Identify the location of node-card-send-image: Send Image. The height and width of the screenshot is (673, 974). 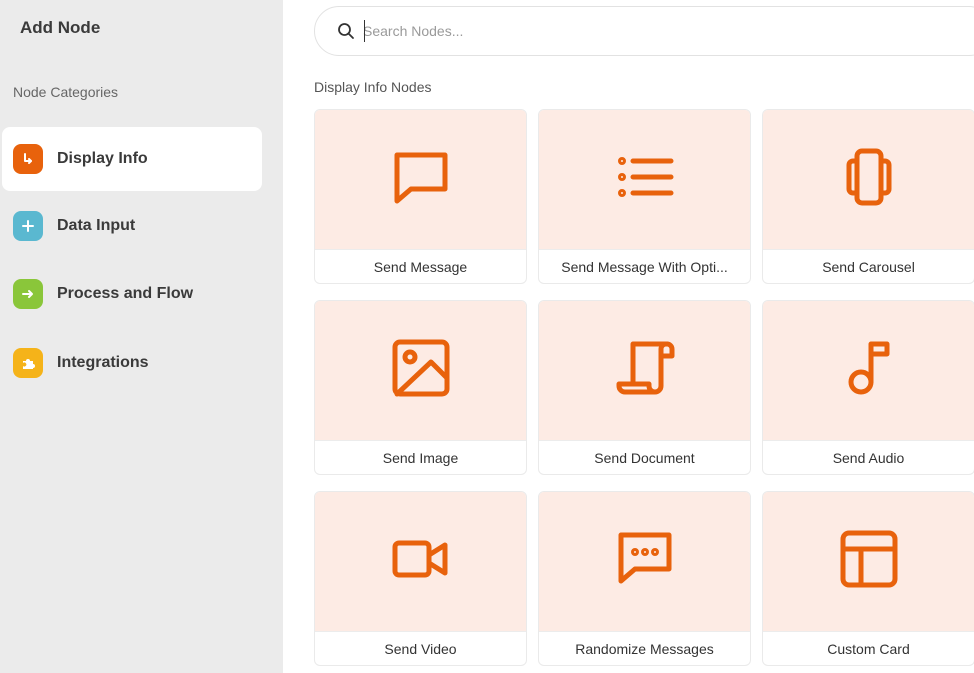
(420, 387).